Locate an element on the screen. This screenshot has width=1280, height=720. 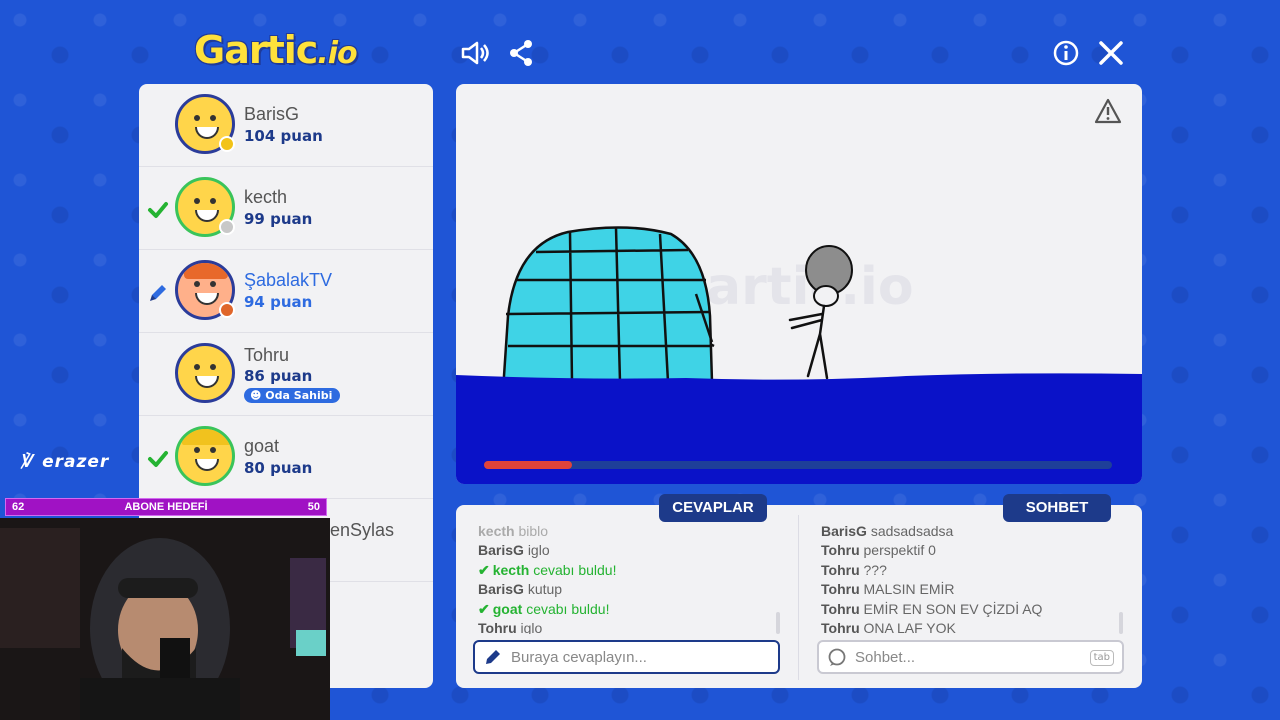
close-icon is located at coordinates (1111, 53).